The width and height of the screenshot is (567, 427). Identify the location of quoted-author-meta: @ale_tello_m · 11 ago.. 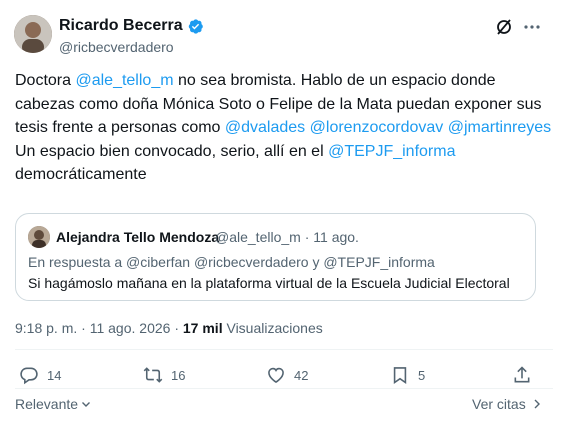
(287, 237).